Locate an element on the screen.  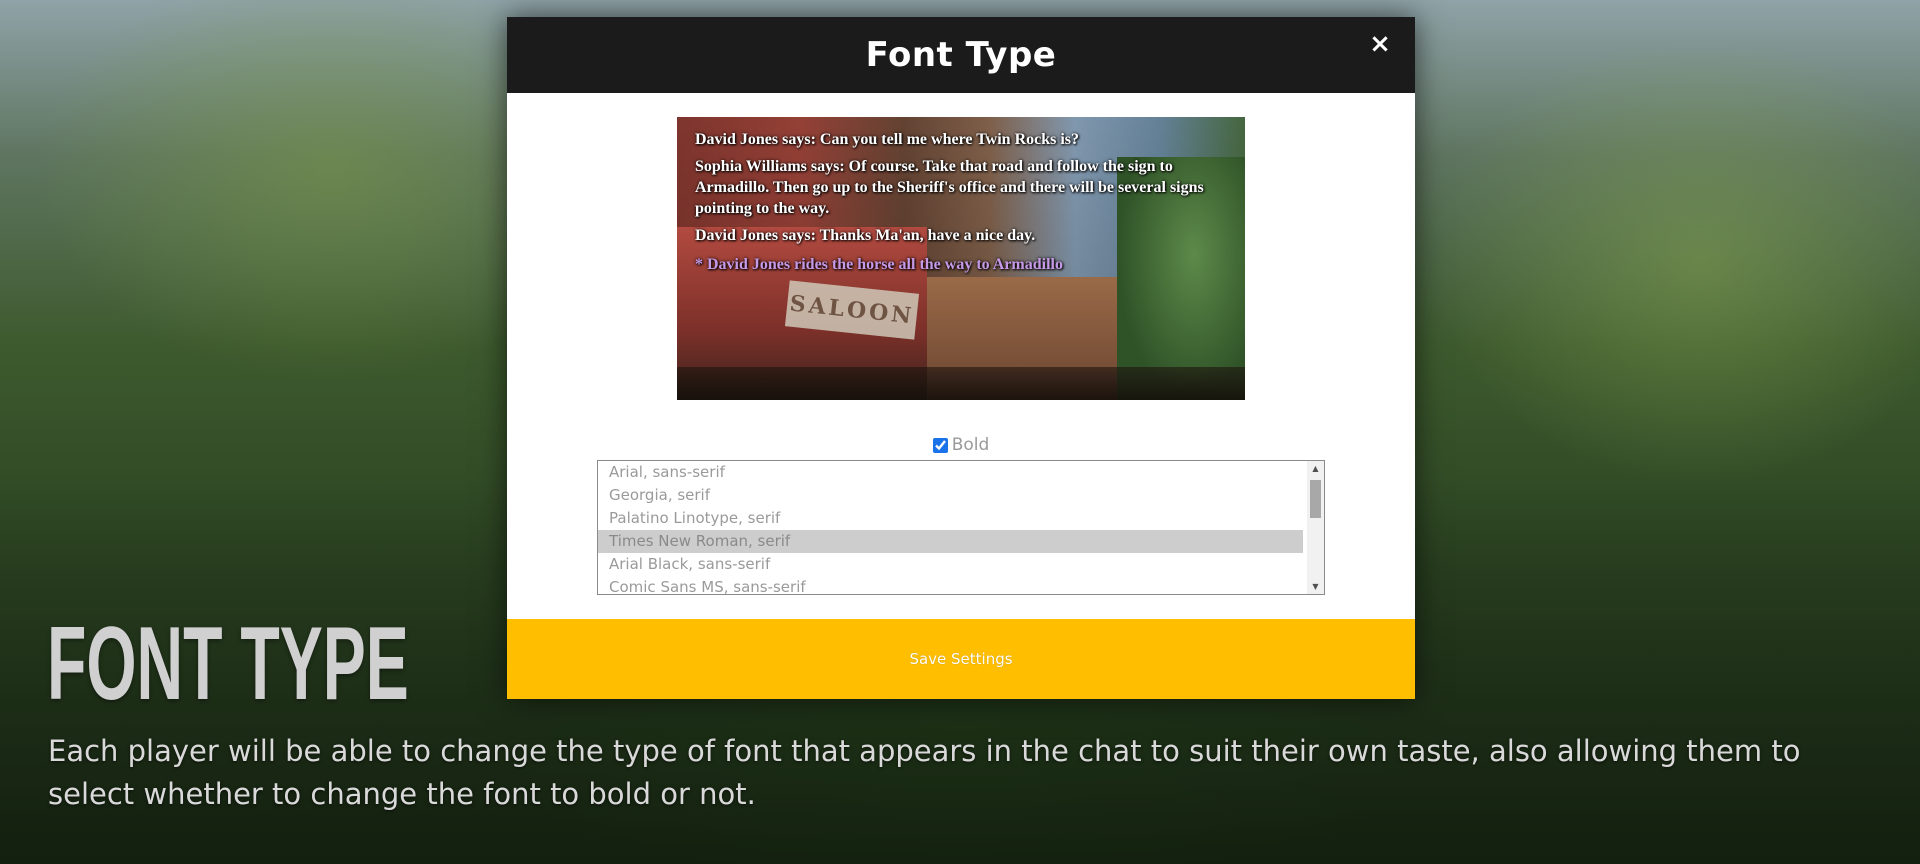
save-settings-button: Save Settings is located at coordinates (961, 659).